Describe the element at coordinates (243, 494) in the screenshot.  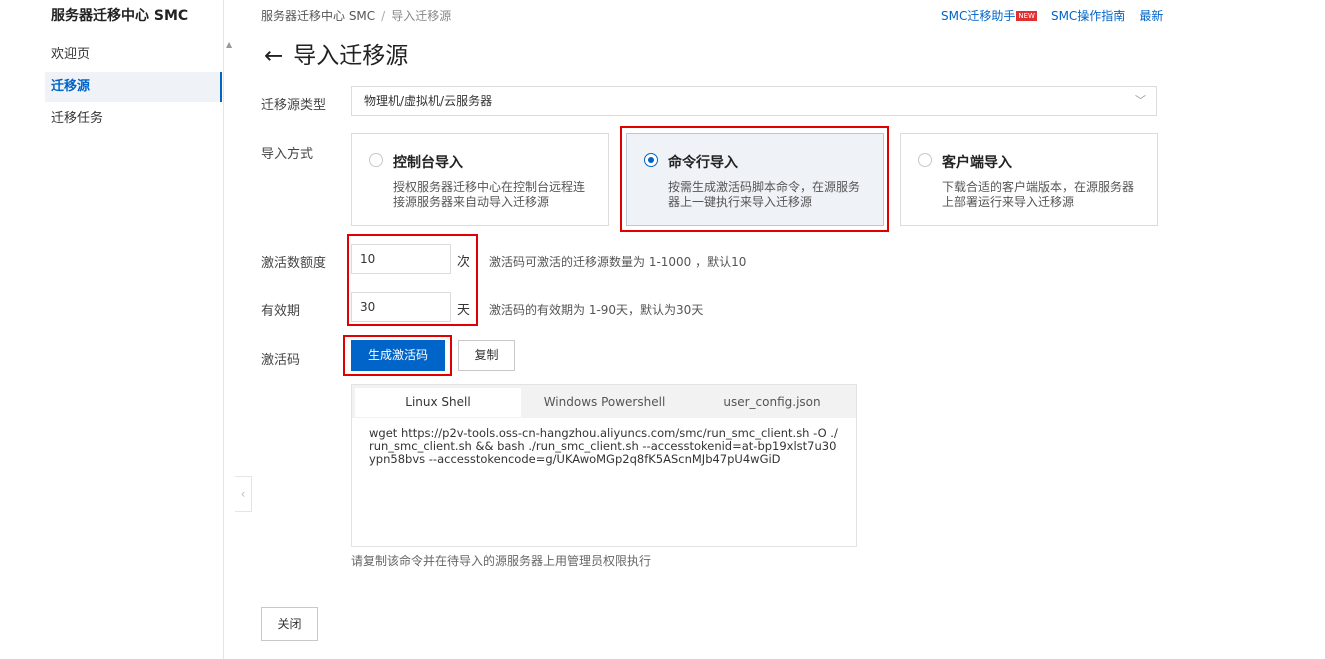
I see `collapse-sidebar-icon: ‹` at that location.